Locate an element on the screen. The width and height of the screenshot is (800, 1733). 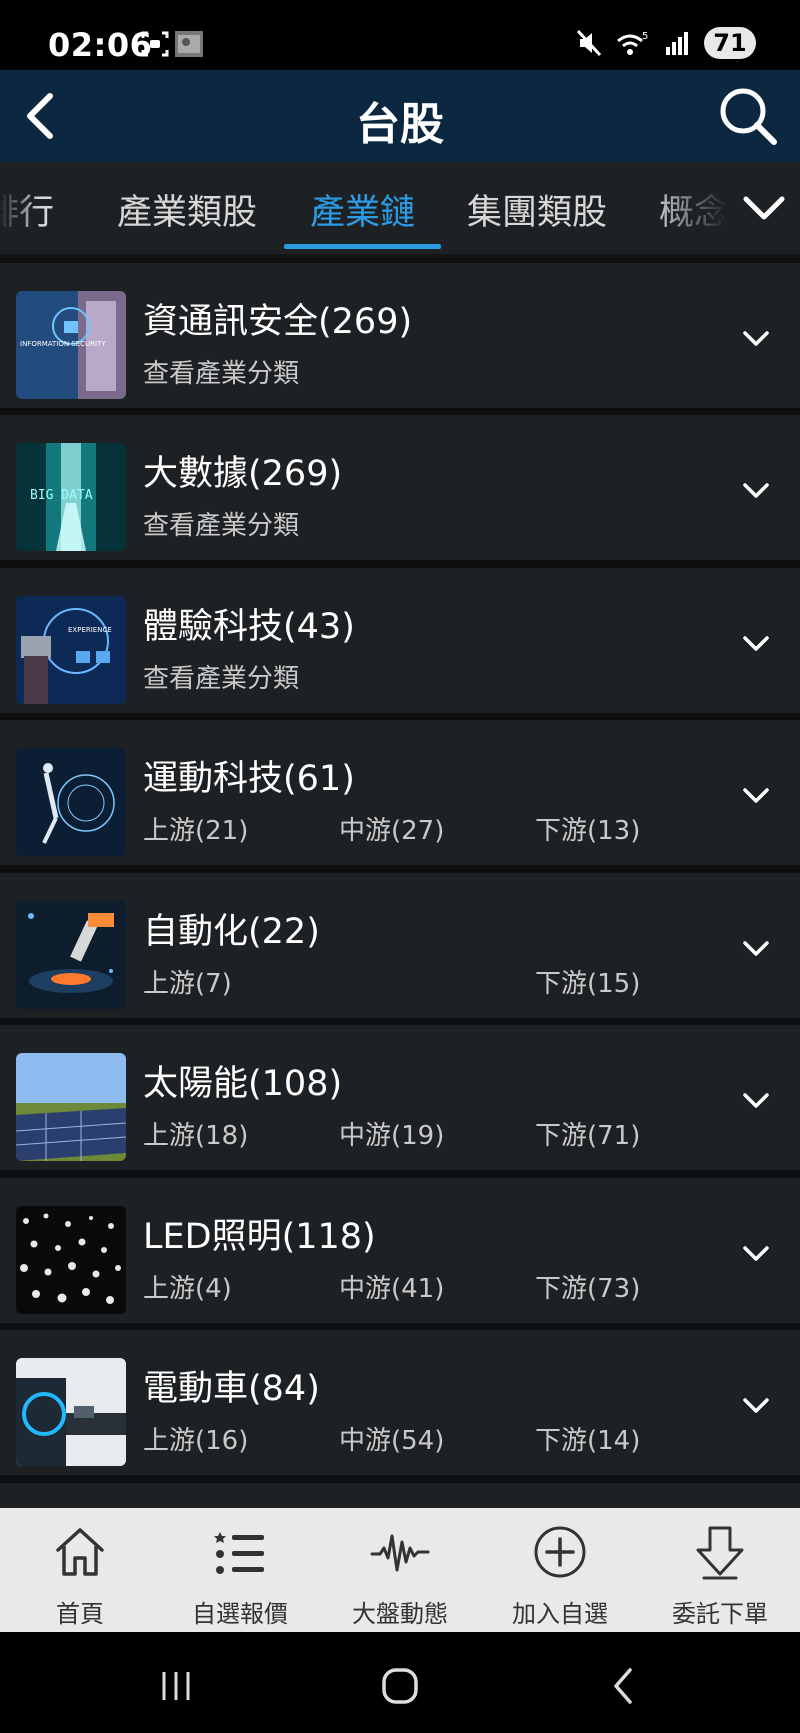
gallery-icon is located at coordinates (189, 44).